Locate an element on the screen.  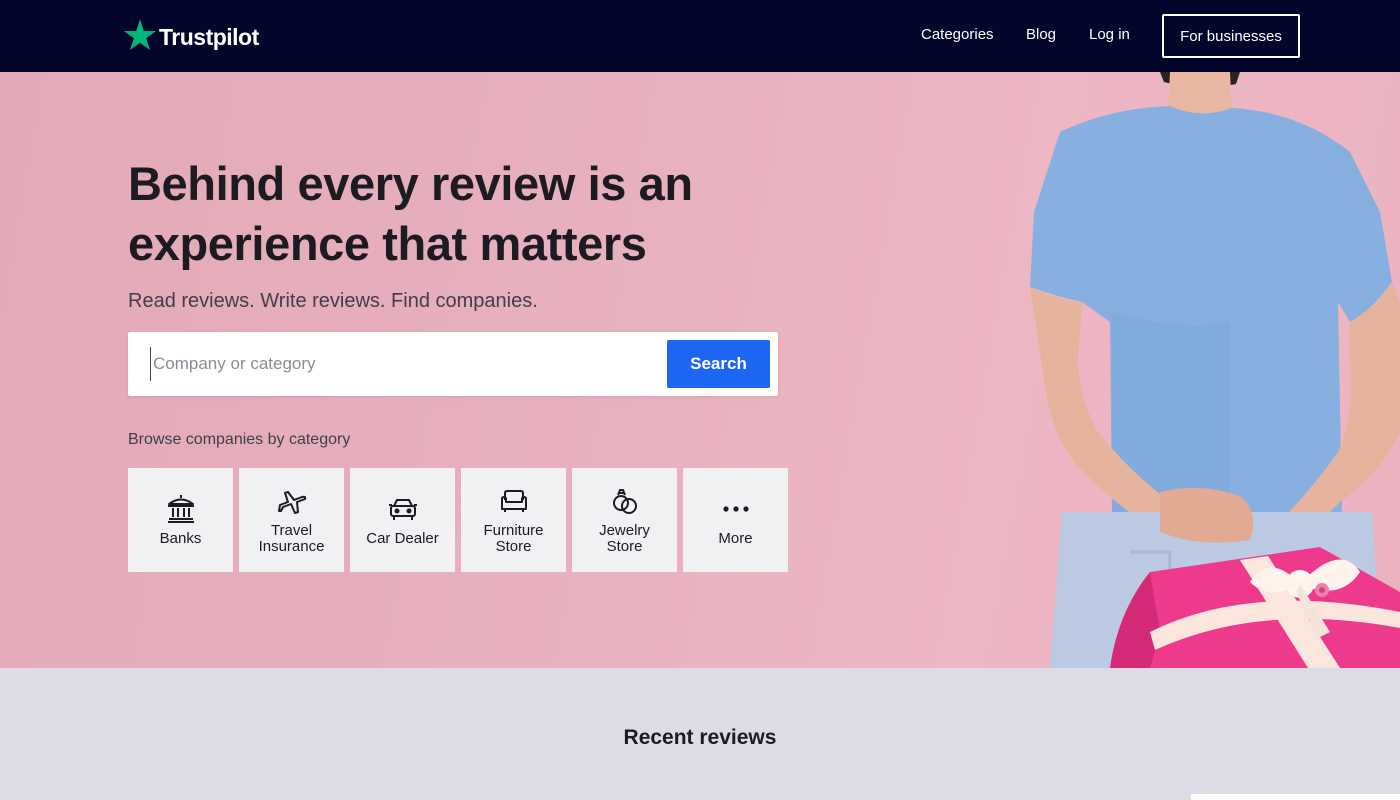
category-tile-travel-insurance: Travel Insurance is located at coordinates (291, 520).